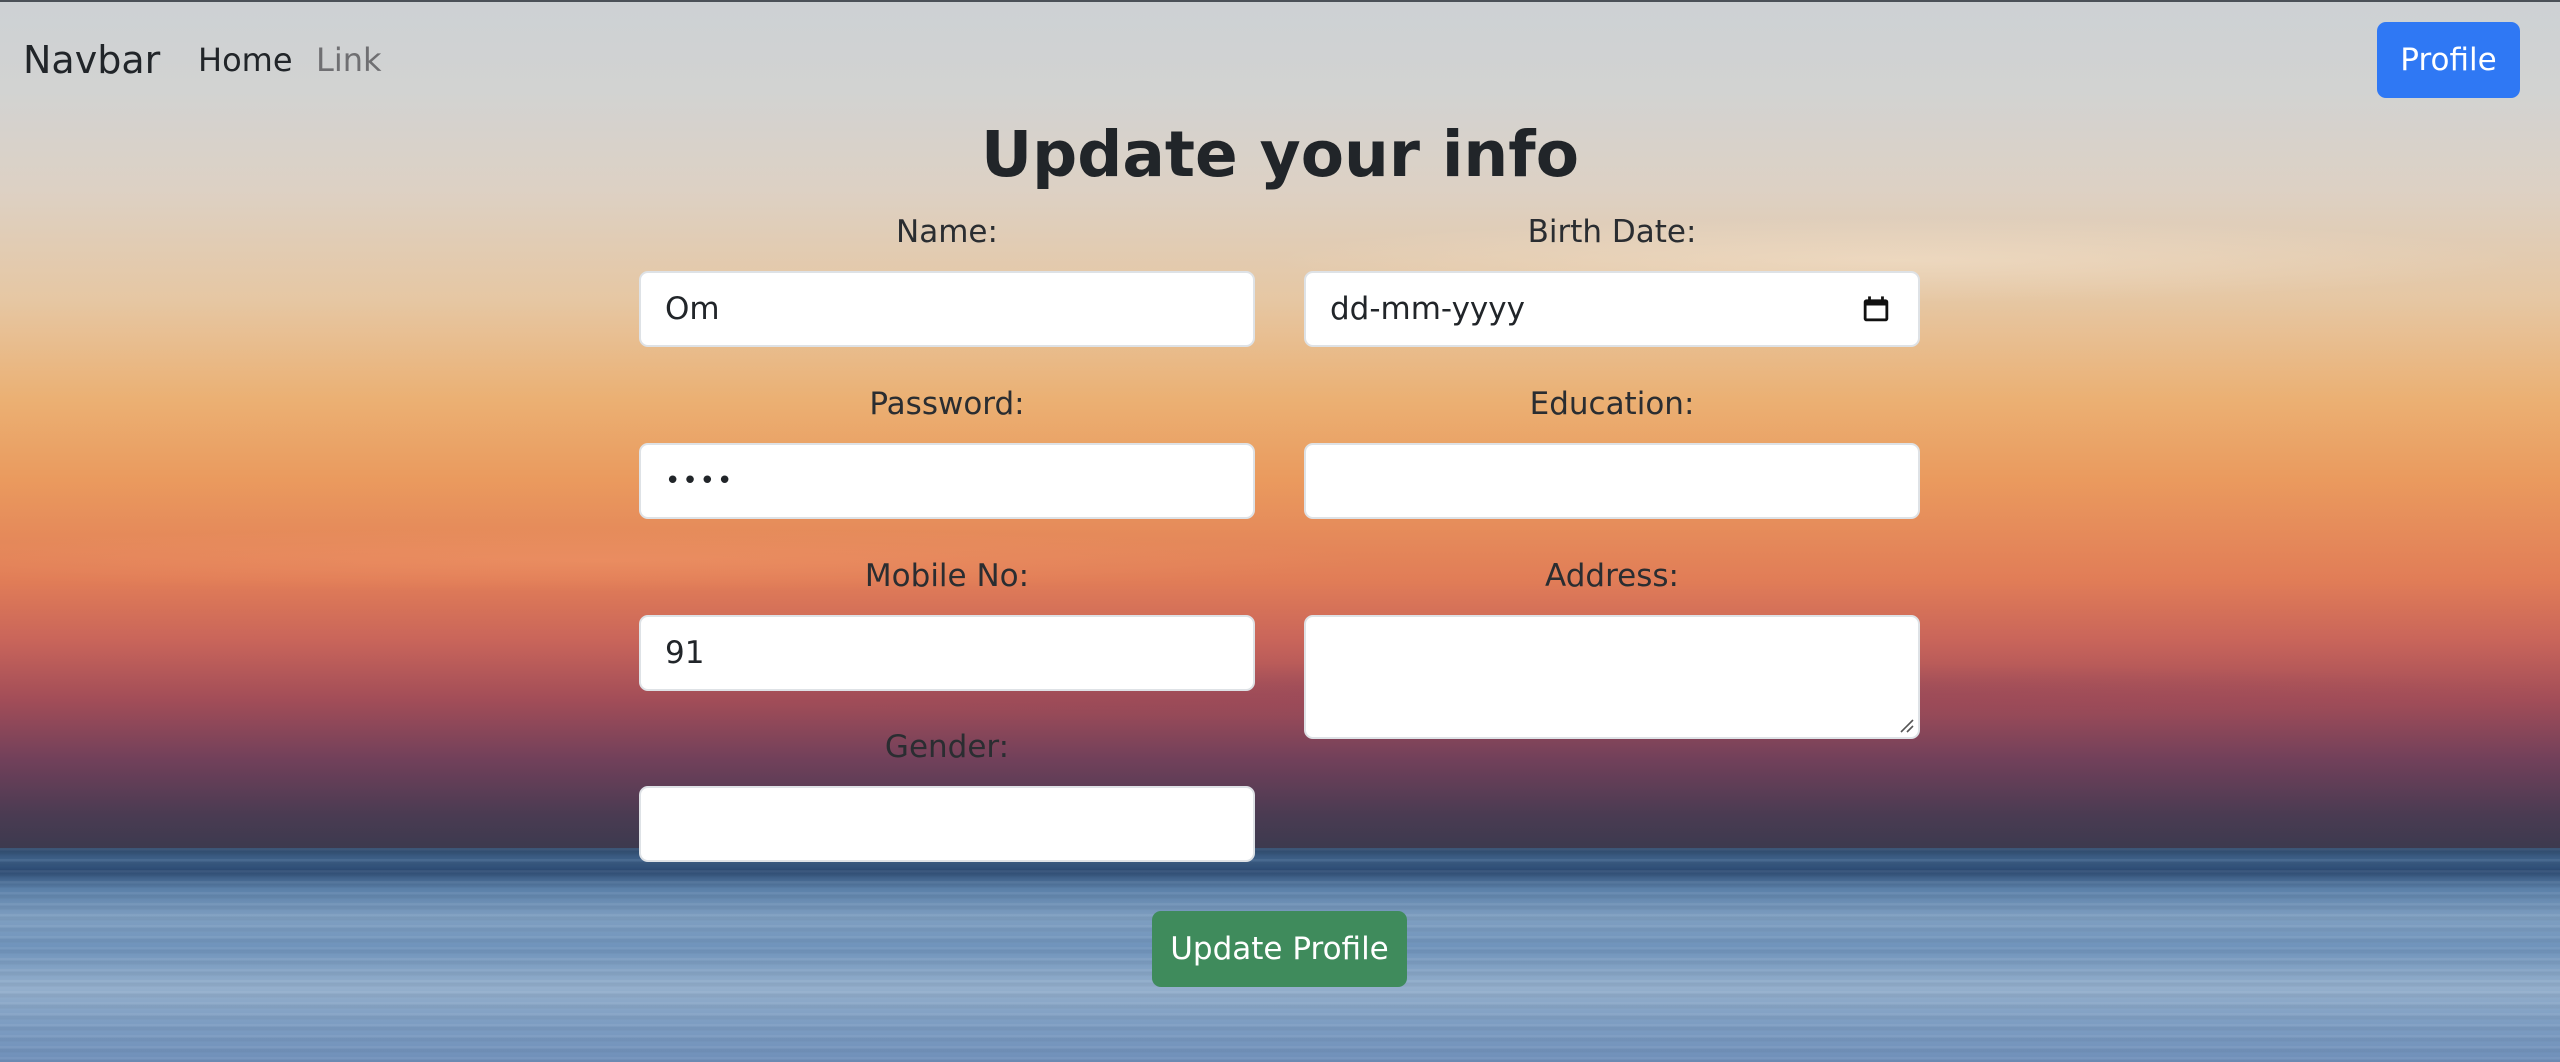 The image size is (2560, 1062). I want to click on address-textarea, so click(1612, 677).